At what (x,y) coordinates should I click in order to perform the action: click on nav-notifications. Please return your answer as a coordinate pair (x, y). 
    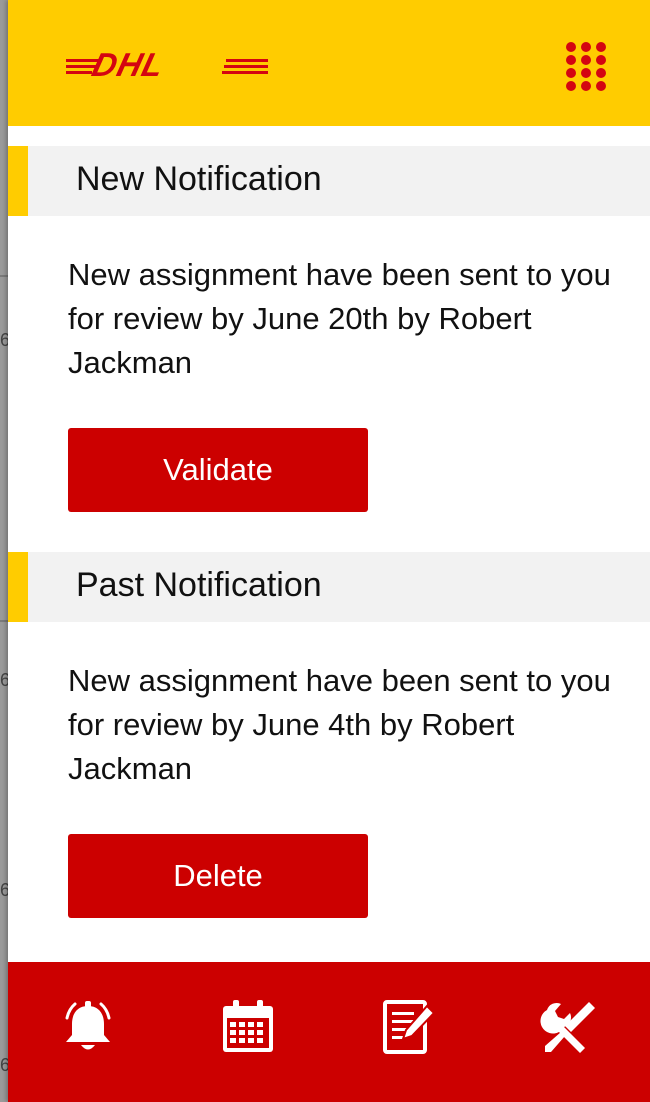
    Looking at the image, I should click on (88, 1027).